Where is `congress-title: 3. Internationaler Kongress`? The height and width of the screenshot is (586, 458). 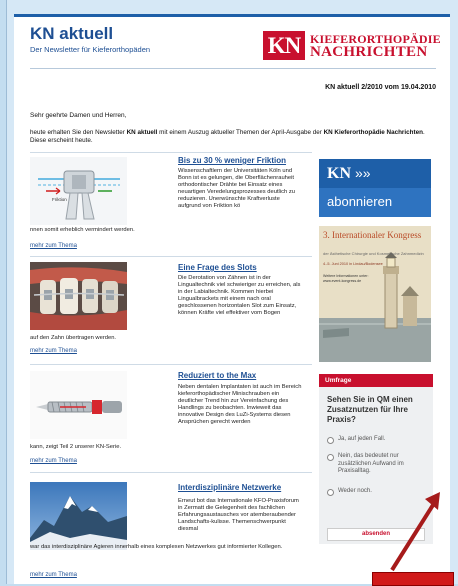 congress-title: 3. Internationaler Kongress is located at coordinates (372, 235).